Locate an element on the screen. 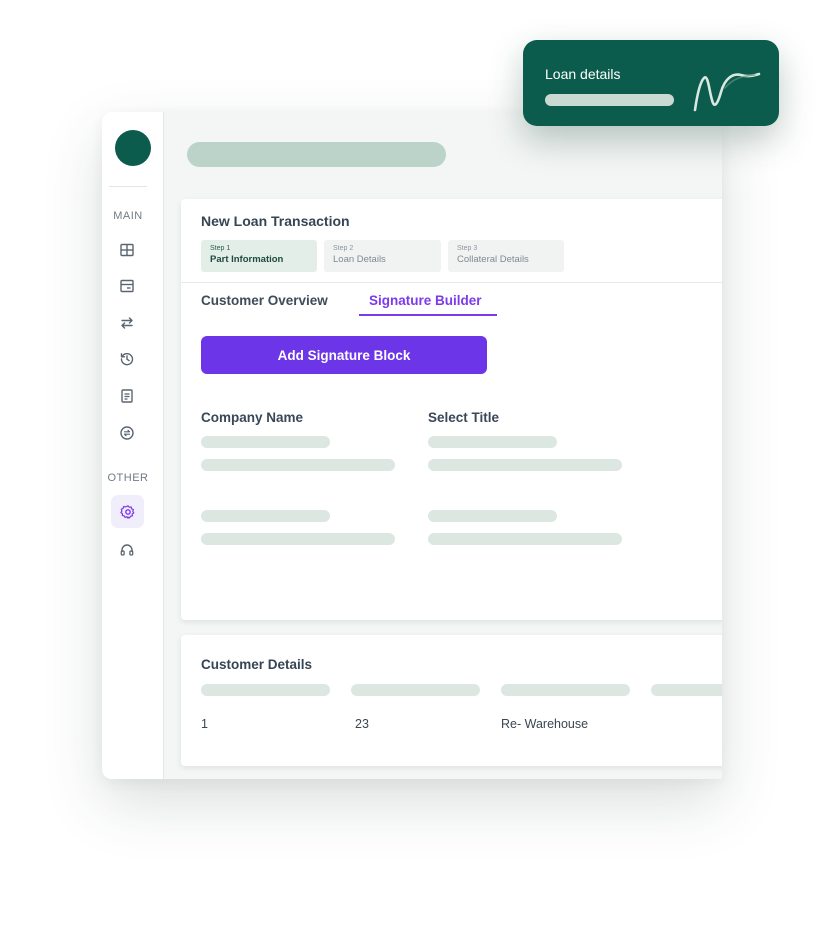  loan-details-toast: Loan details is located at coordinates (651, 83).